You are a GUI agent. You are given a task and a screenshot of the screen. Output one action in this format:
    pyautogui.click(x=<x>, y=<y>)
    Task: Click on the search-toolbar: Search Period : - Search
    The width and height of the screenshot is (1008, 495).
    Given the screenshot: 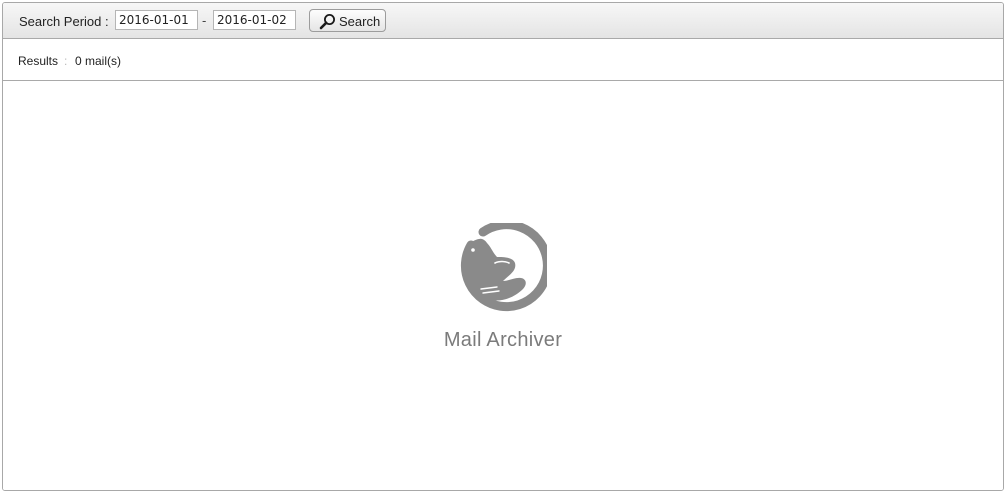 What is the action you would take?
    pyautogui.click(x=503, y=21)
    